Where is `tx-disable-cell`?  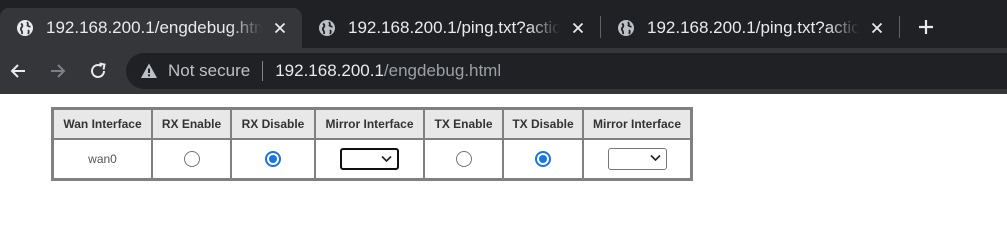
tx-disable-cell is located at coordinates (543, 159).